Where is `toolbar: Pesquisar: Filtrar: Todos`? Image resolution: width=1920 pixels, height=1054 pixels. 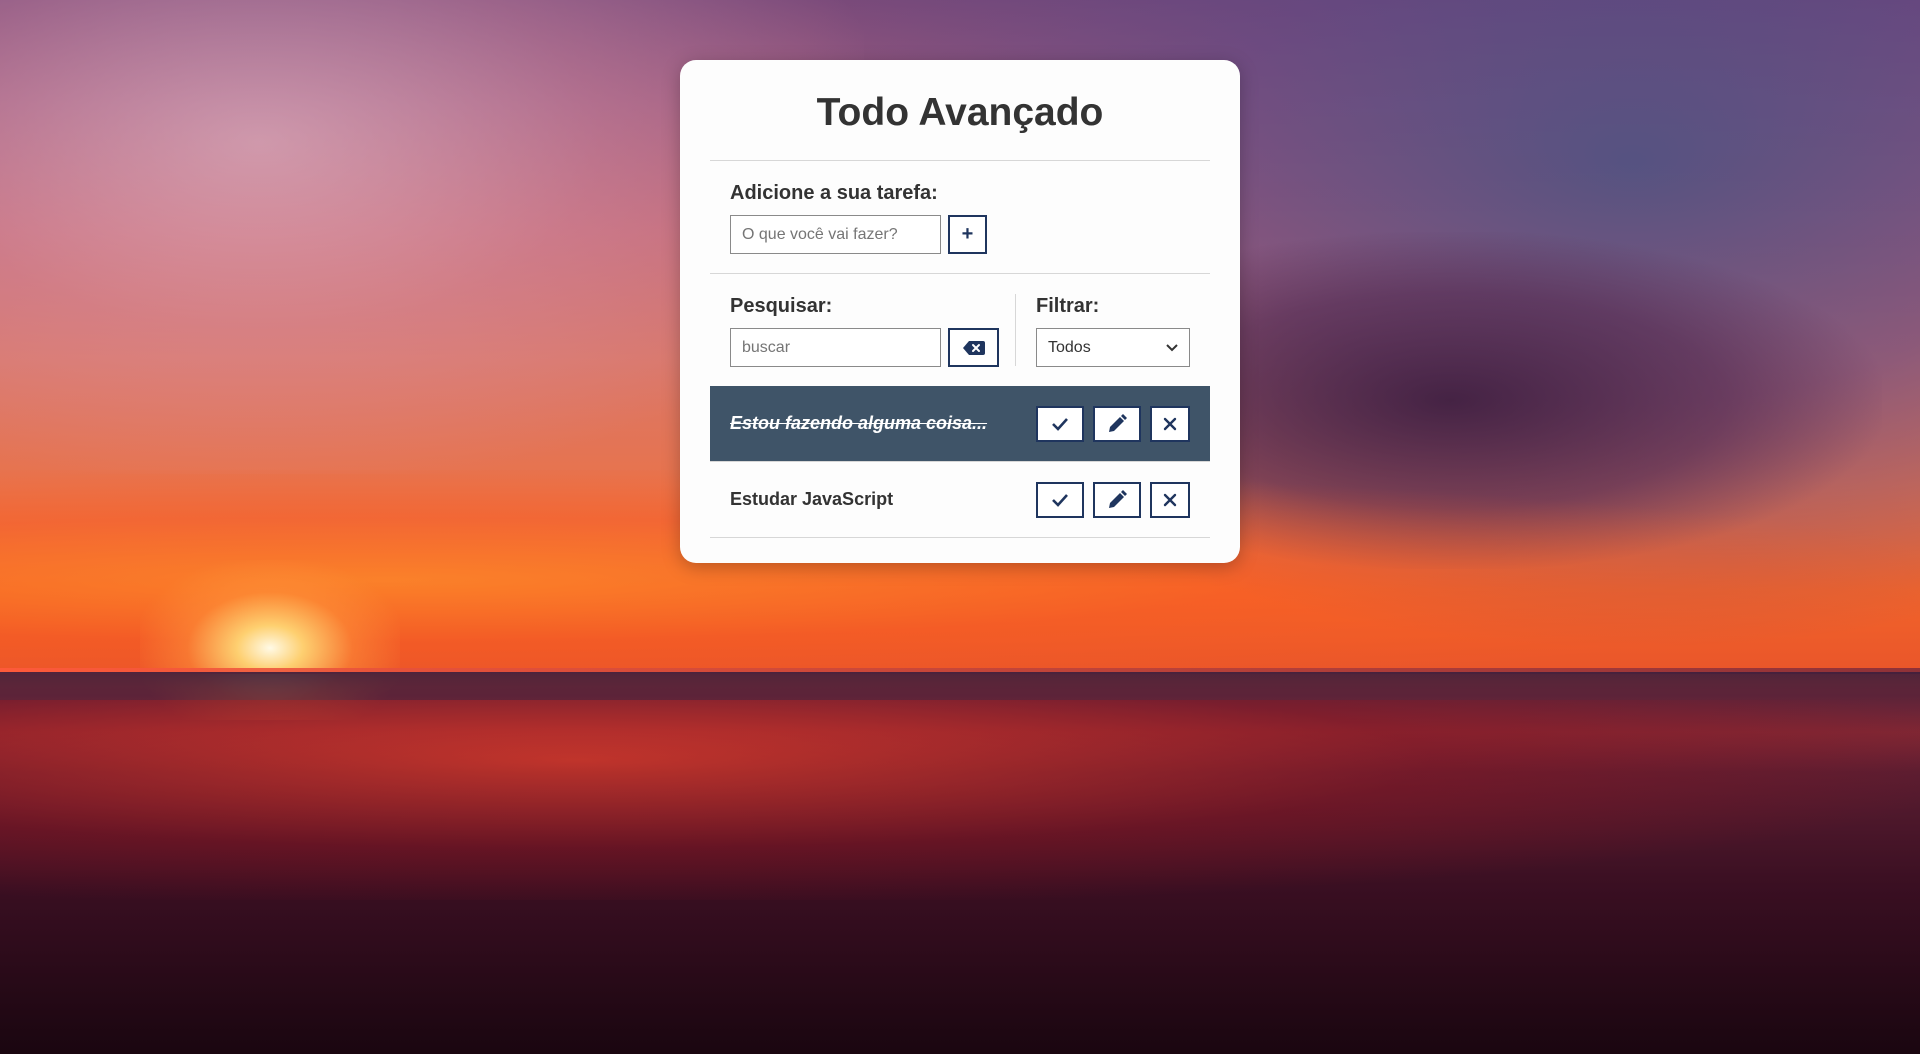
toolbar: Pesquisar: Filtrar: Todos is located at coordinates (960, 330).